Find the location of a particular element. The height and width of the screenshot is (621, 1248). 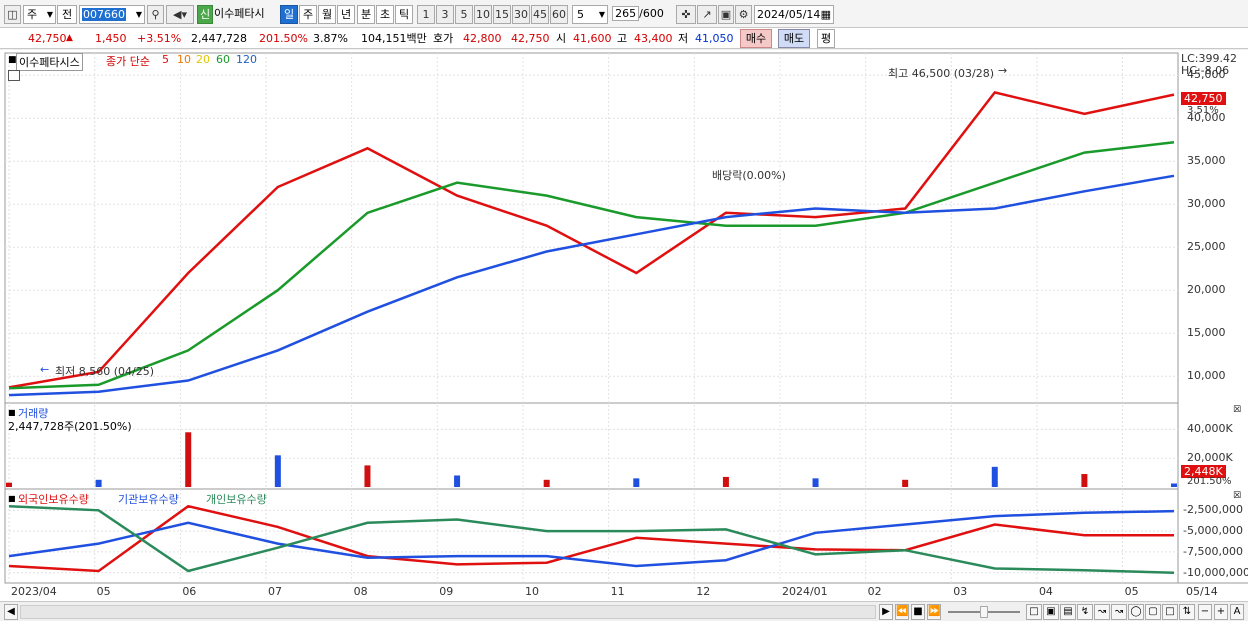

price-tick-label: 25,000 is located at coordinates (1206, 247).